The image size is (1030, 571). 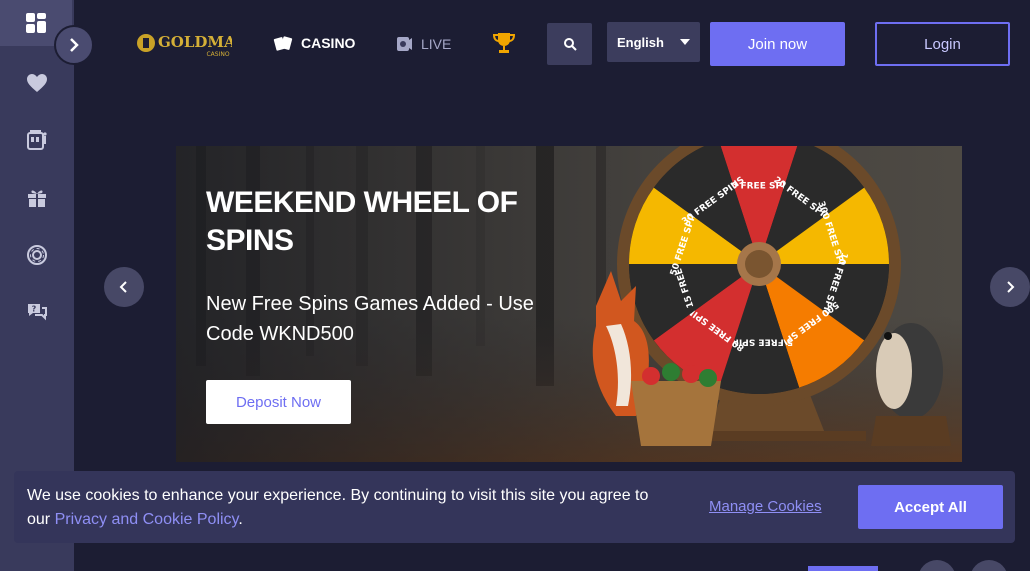 I want to click on sidebar-item-slots, so click(x=37, y=140).